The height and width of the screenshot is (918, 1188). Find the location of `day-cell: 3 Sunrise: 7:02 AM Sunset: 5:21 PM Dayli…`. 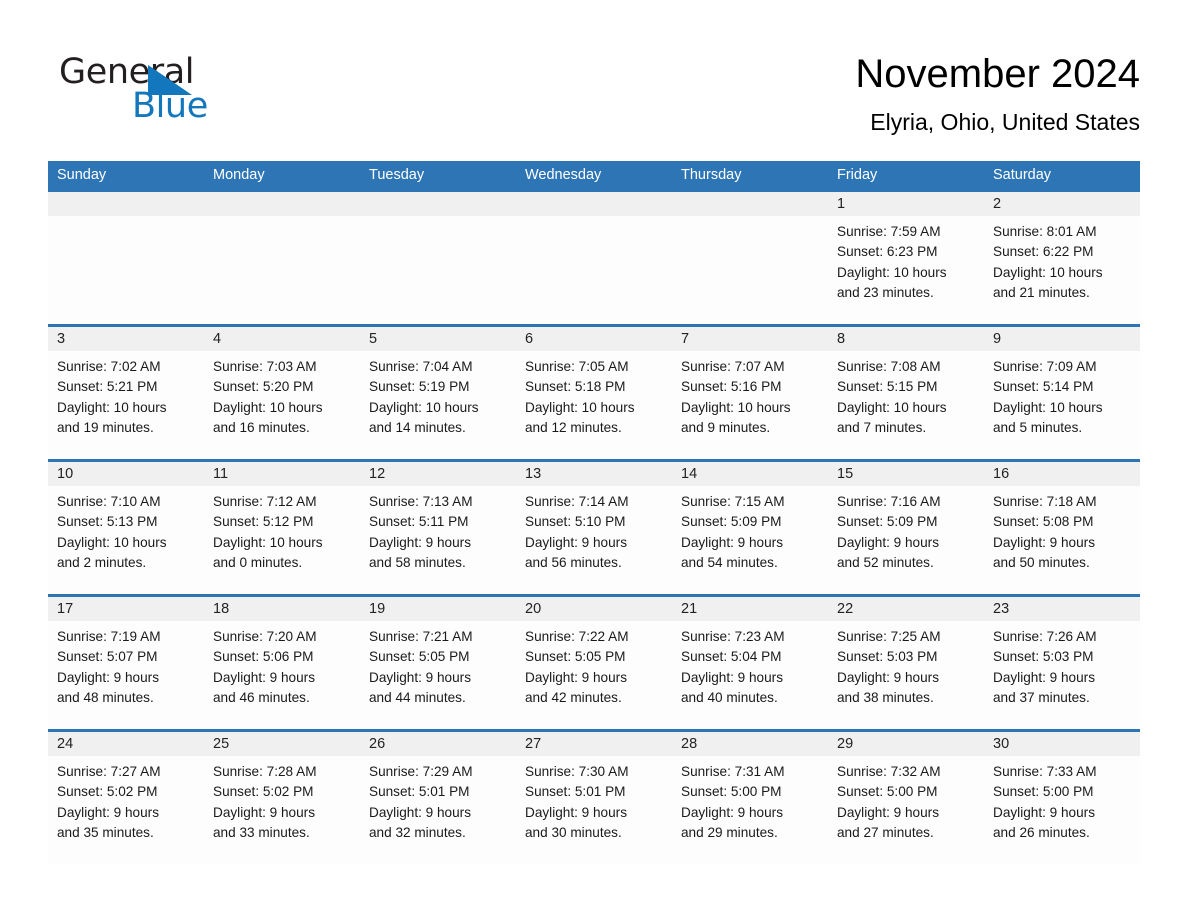

day-cell: 3 Sunrise: 7:02 AM Sunset: 5:21 PM Dayli… is located at coordinates (126, 393).